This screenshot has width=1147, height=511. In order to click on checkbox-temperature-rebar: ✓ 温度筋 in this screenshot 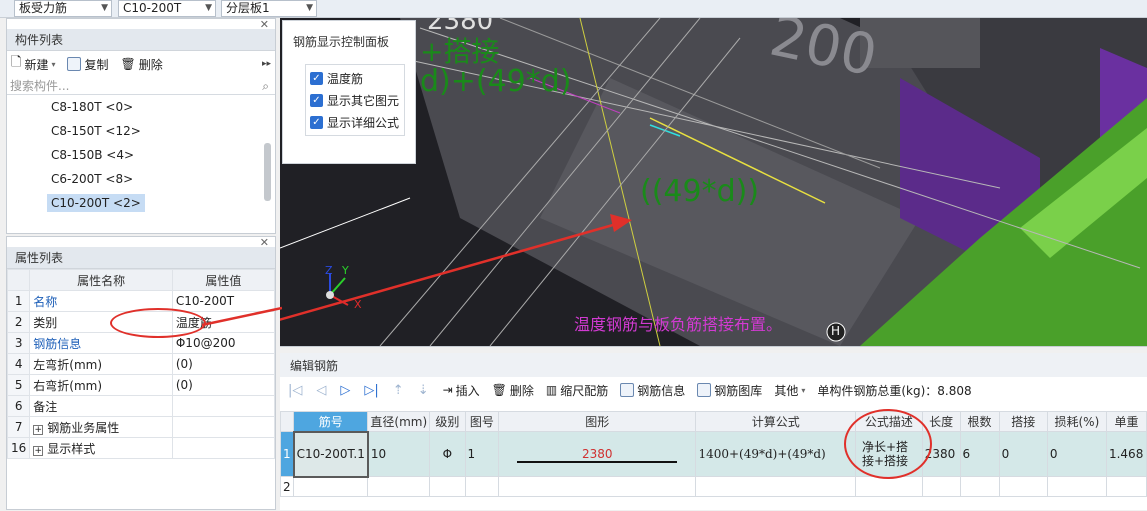, I will do `click(355, 78)`.